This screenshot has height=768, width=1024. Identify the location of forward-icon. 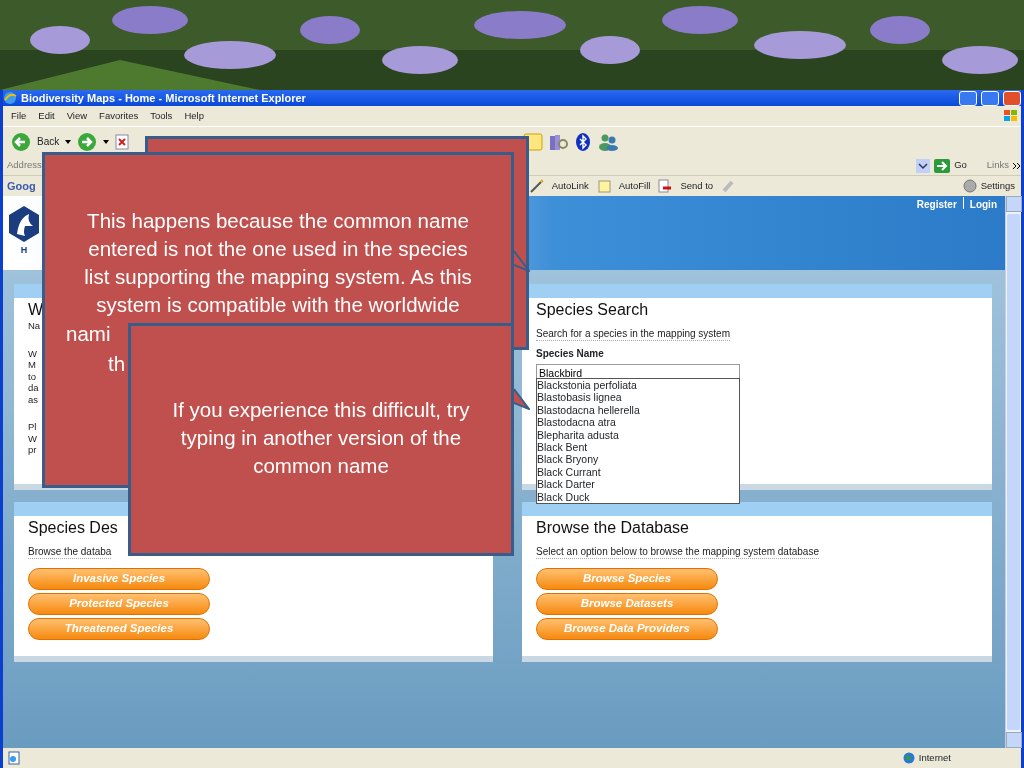
(87, 141).